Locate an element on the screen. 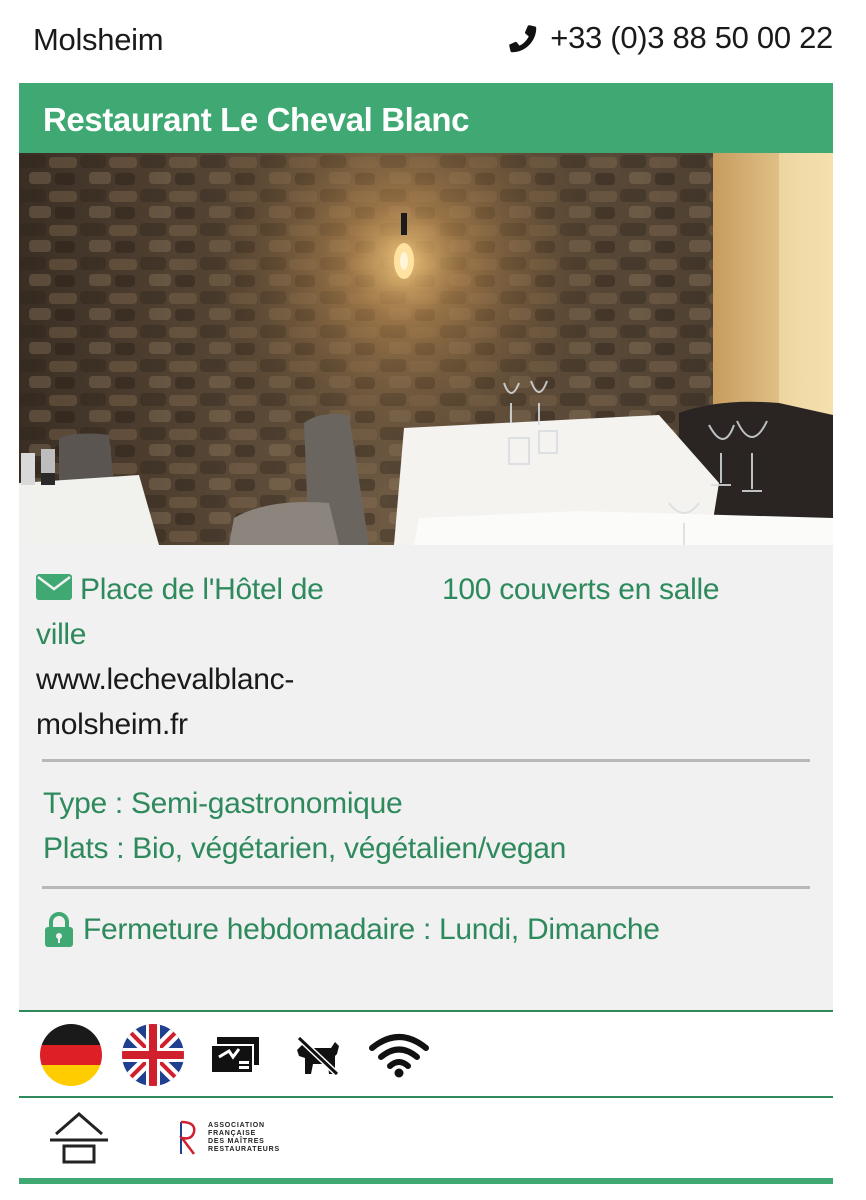  no-dogs-icon is located at coordinates (317, 1055).